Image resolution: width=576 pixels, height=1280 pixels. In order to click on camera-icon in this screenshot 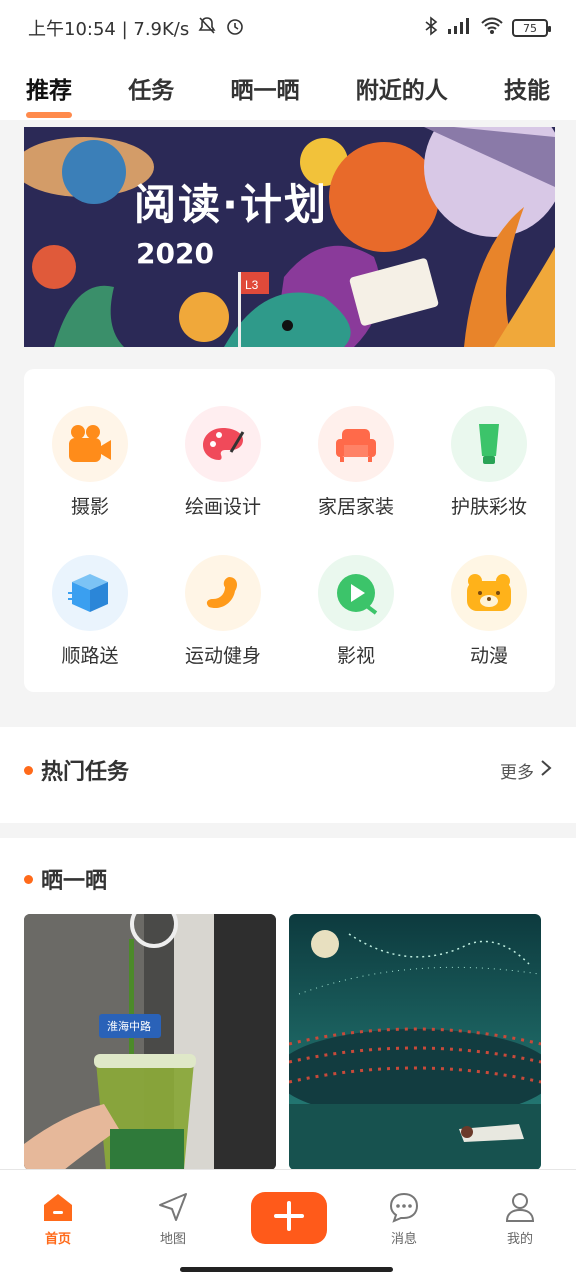, I will do `click(90, 444)`.